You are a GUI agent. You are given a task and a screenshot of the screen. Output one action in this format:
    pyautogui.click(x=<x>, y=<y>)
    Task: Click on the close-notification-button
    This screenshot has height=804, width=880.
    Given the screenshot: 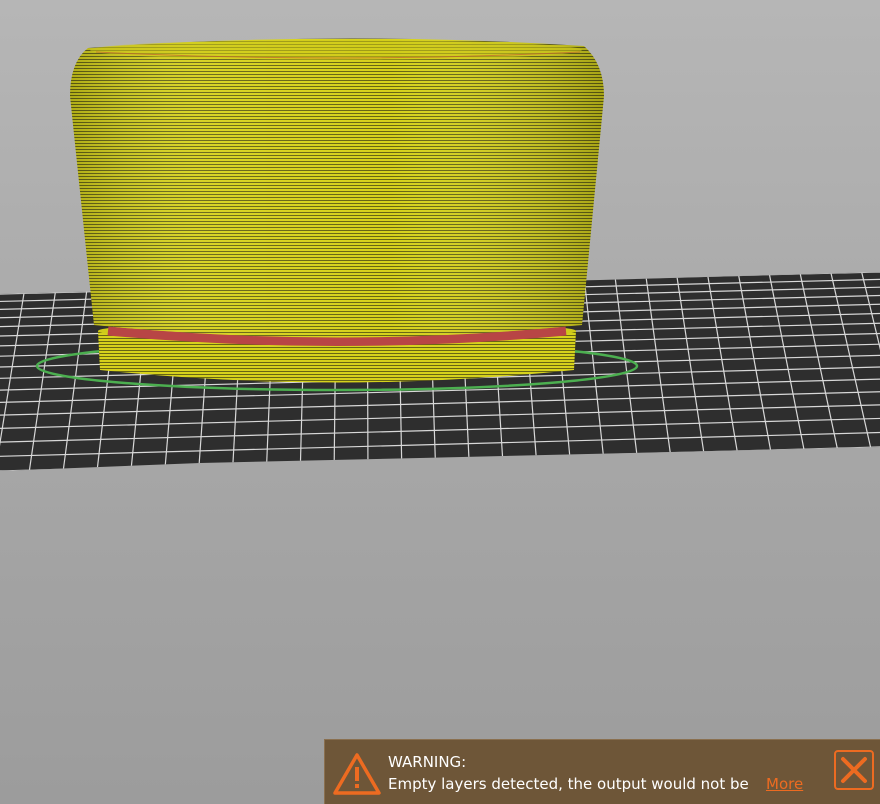 What is the action you would take?
    pyautogui.click(x=854, y=770)
    